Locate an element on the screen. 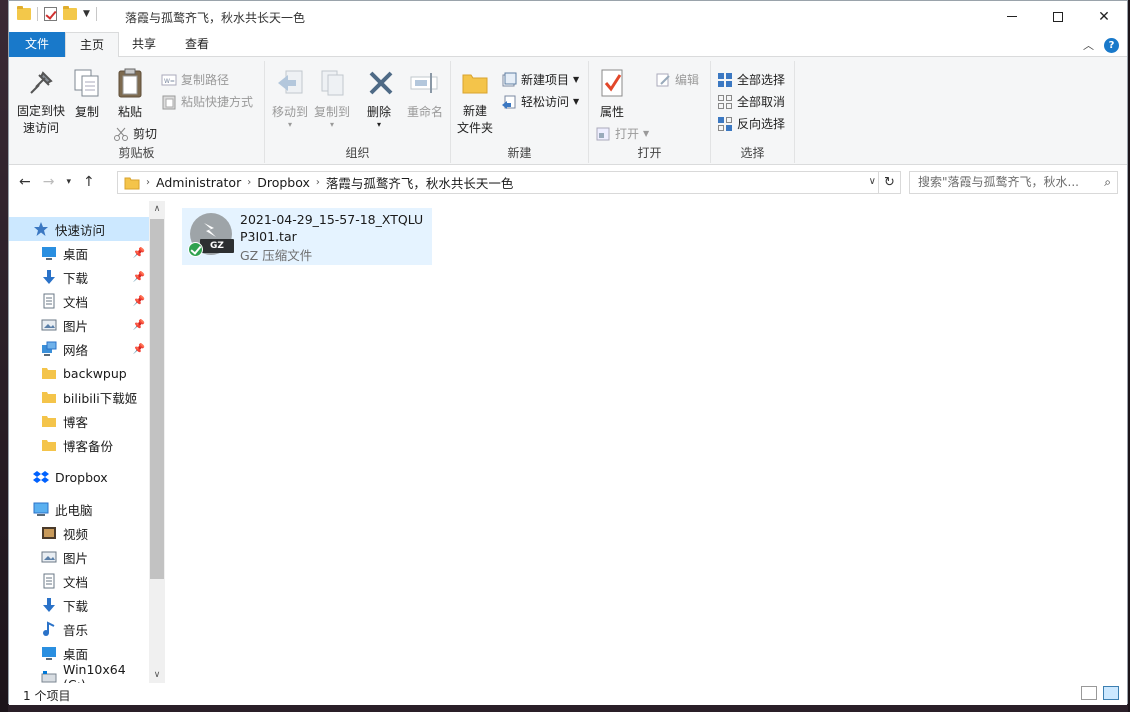  open-icon is located at coordinates (603, 134).